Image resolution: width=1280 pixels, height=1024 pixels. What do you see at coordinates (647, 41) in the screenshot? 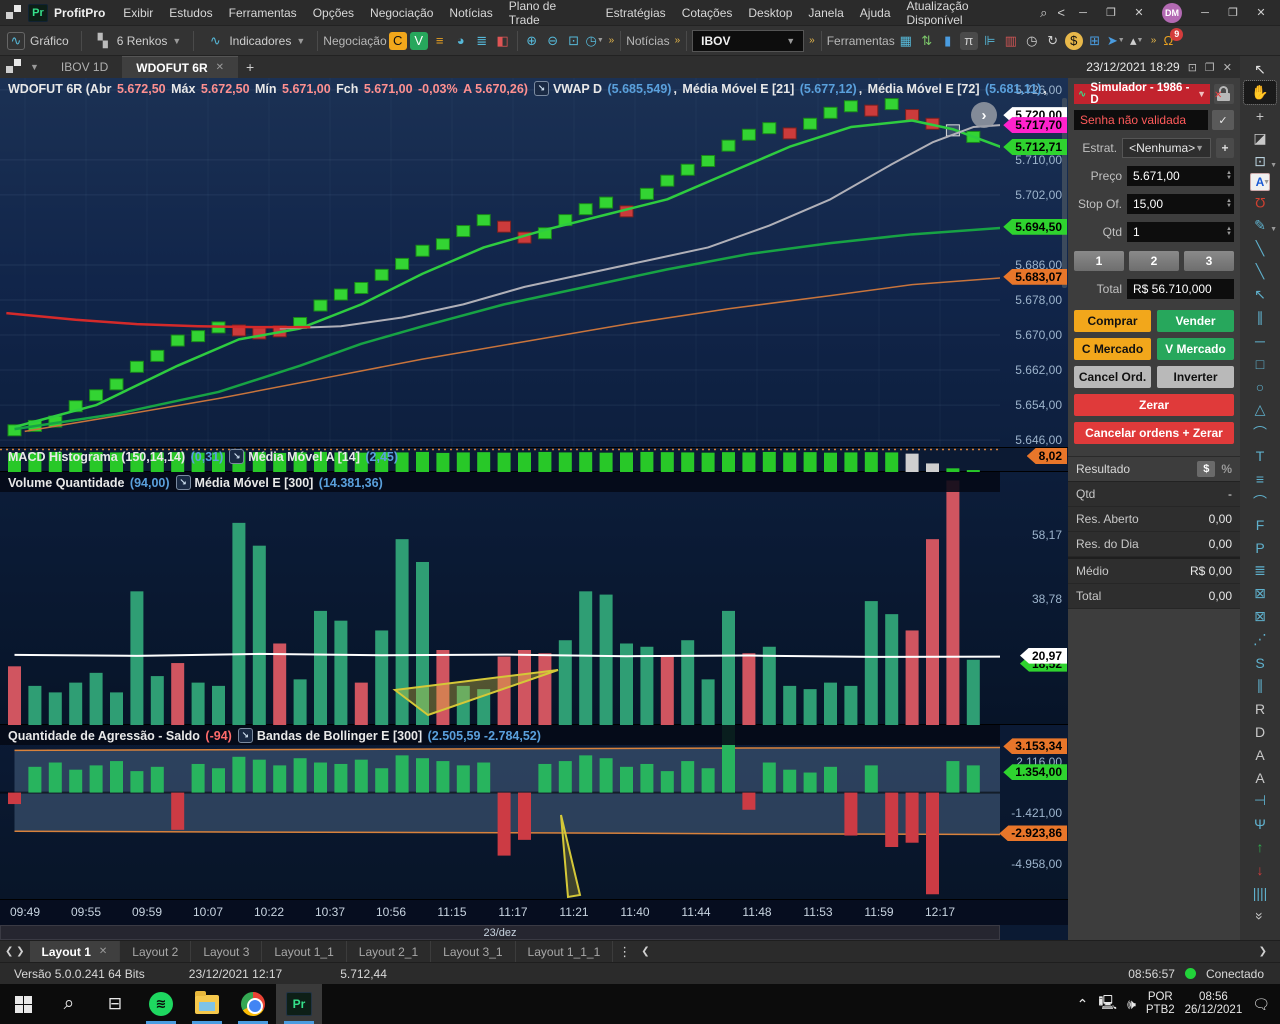
I see `noticias-label: Notícias` at bounding box center [647, 41].